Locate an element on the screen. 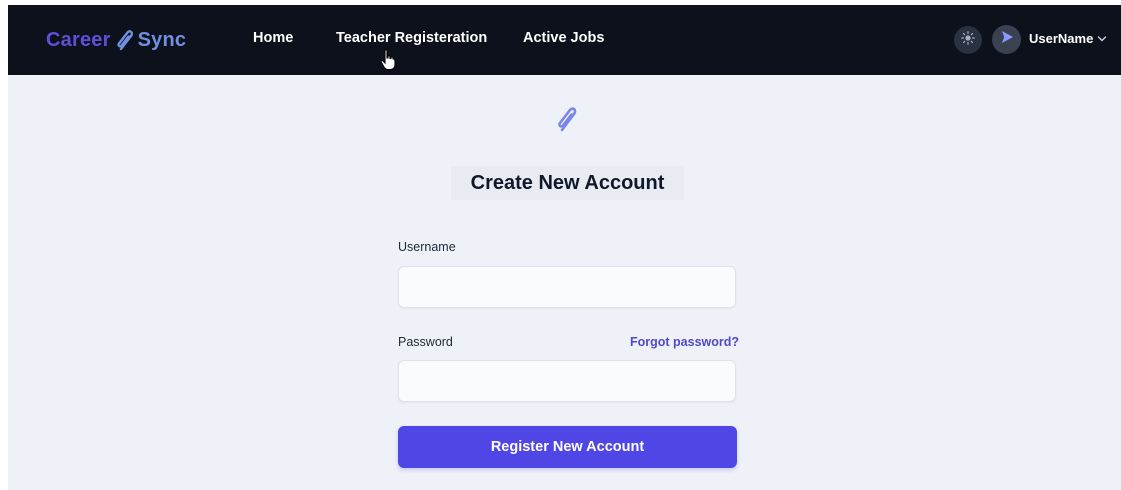 The width and height of the screenshot is (1121, 490). brand-logo: Career Sync is located at coordinates (116, 40).